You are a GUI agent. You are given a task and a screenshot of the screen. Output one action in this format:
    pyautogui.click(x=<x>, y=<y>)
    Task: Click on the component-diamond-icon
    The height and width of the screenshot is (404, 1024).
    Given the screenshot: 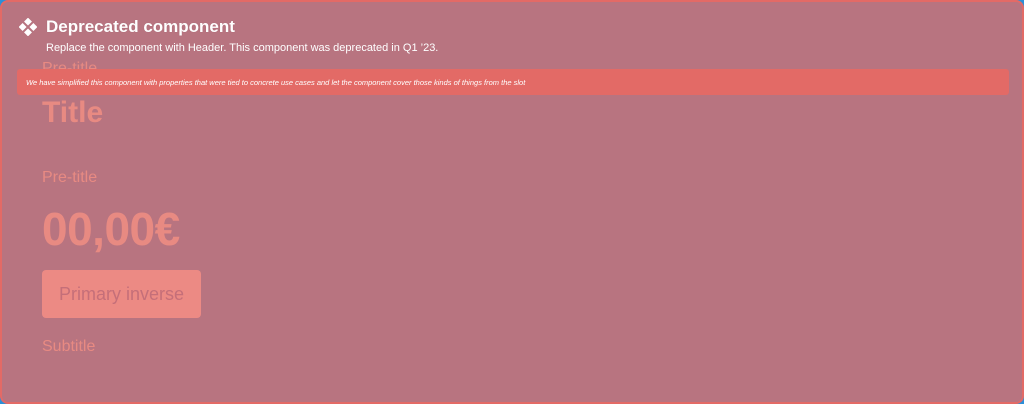 What is the action you would take?
    pyautogui.click(x=28, y=27)
    